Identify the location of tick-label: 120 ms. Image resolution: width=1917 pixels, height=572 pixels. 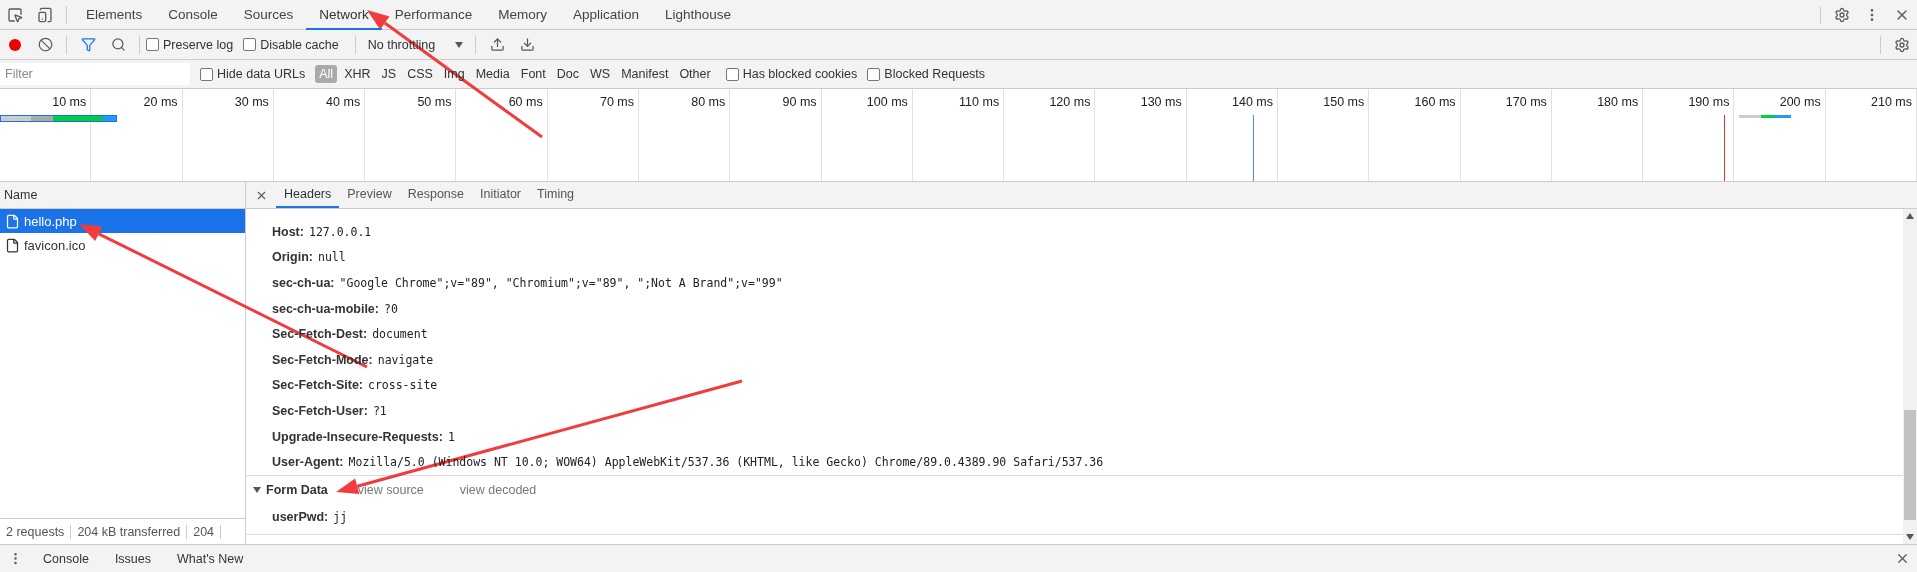
(1070, 102).